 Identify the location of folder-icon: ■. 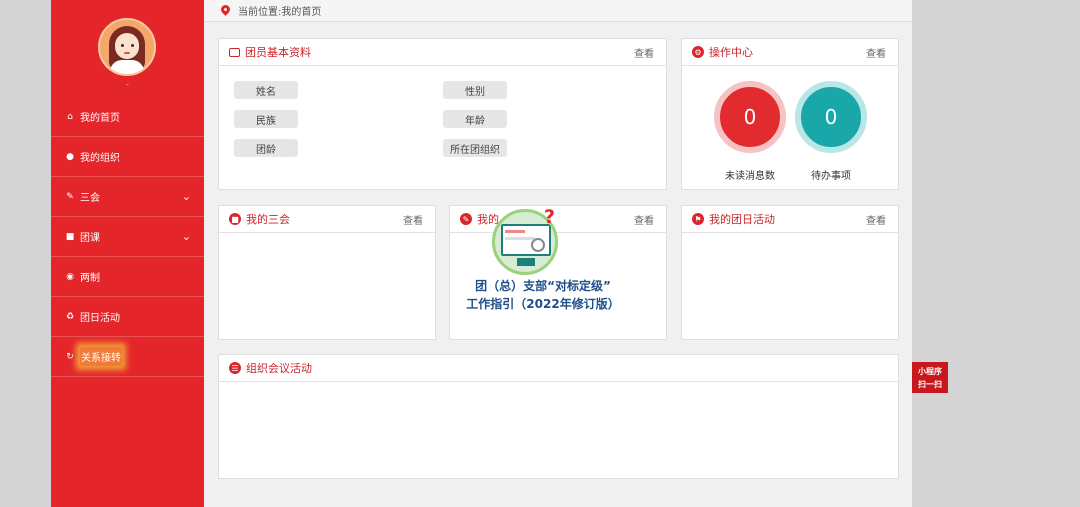
(70, 236).